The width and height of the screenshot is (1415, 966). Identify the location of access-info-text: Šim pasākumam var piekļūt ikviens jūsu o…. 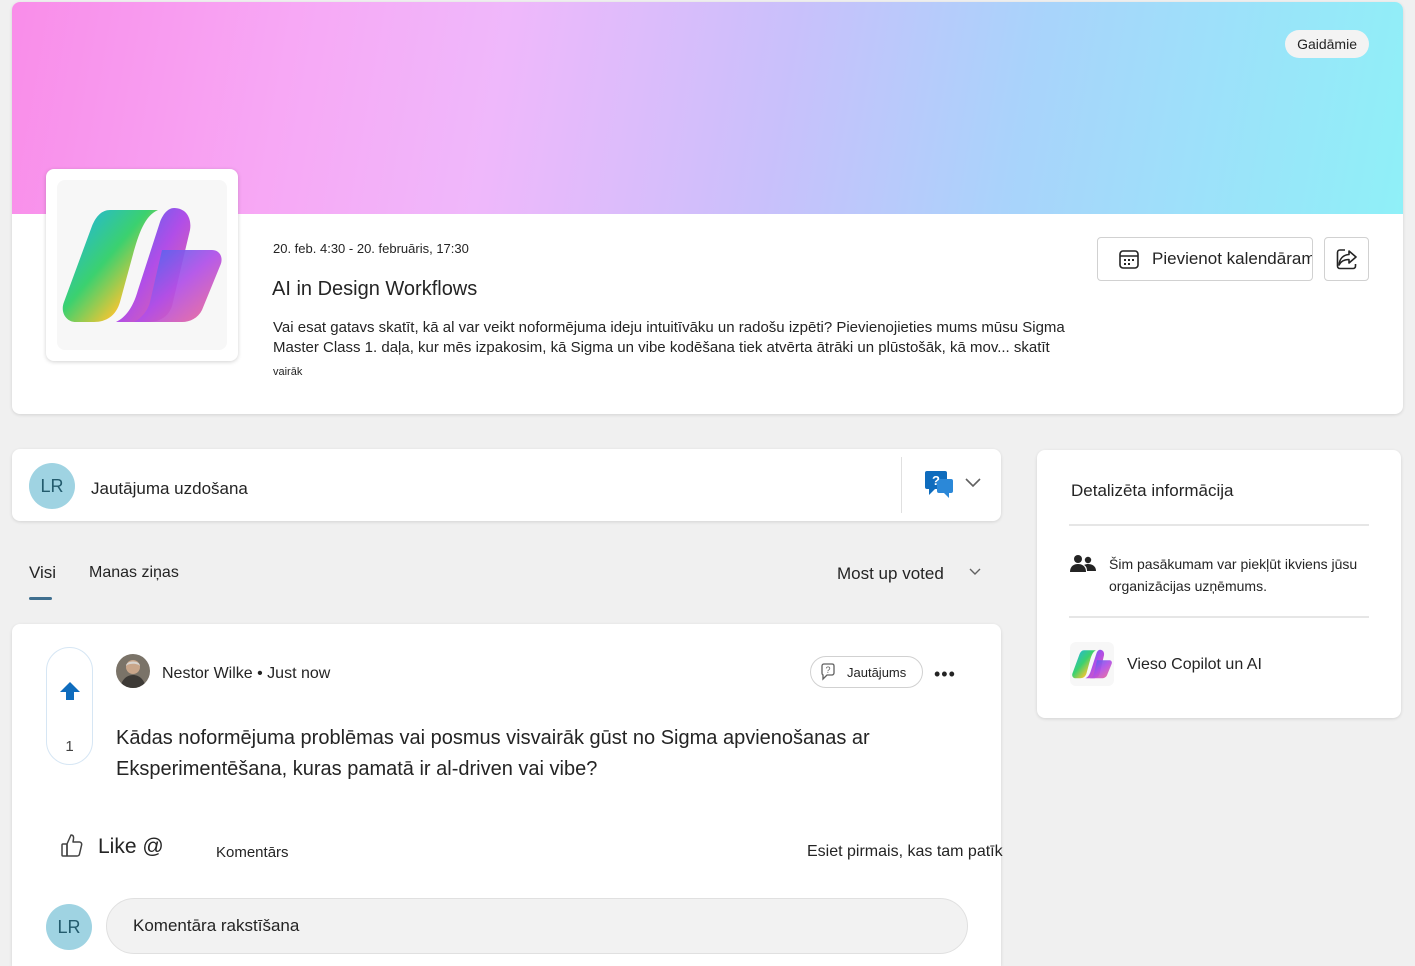
(1233, 575).